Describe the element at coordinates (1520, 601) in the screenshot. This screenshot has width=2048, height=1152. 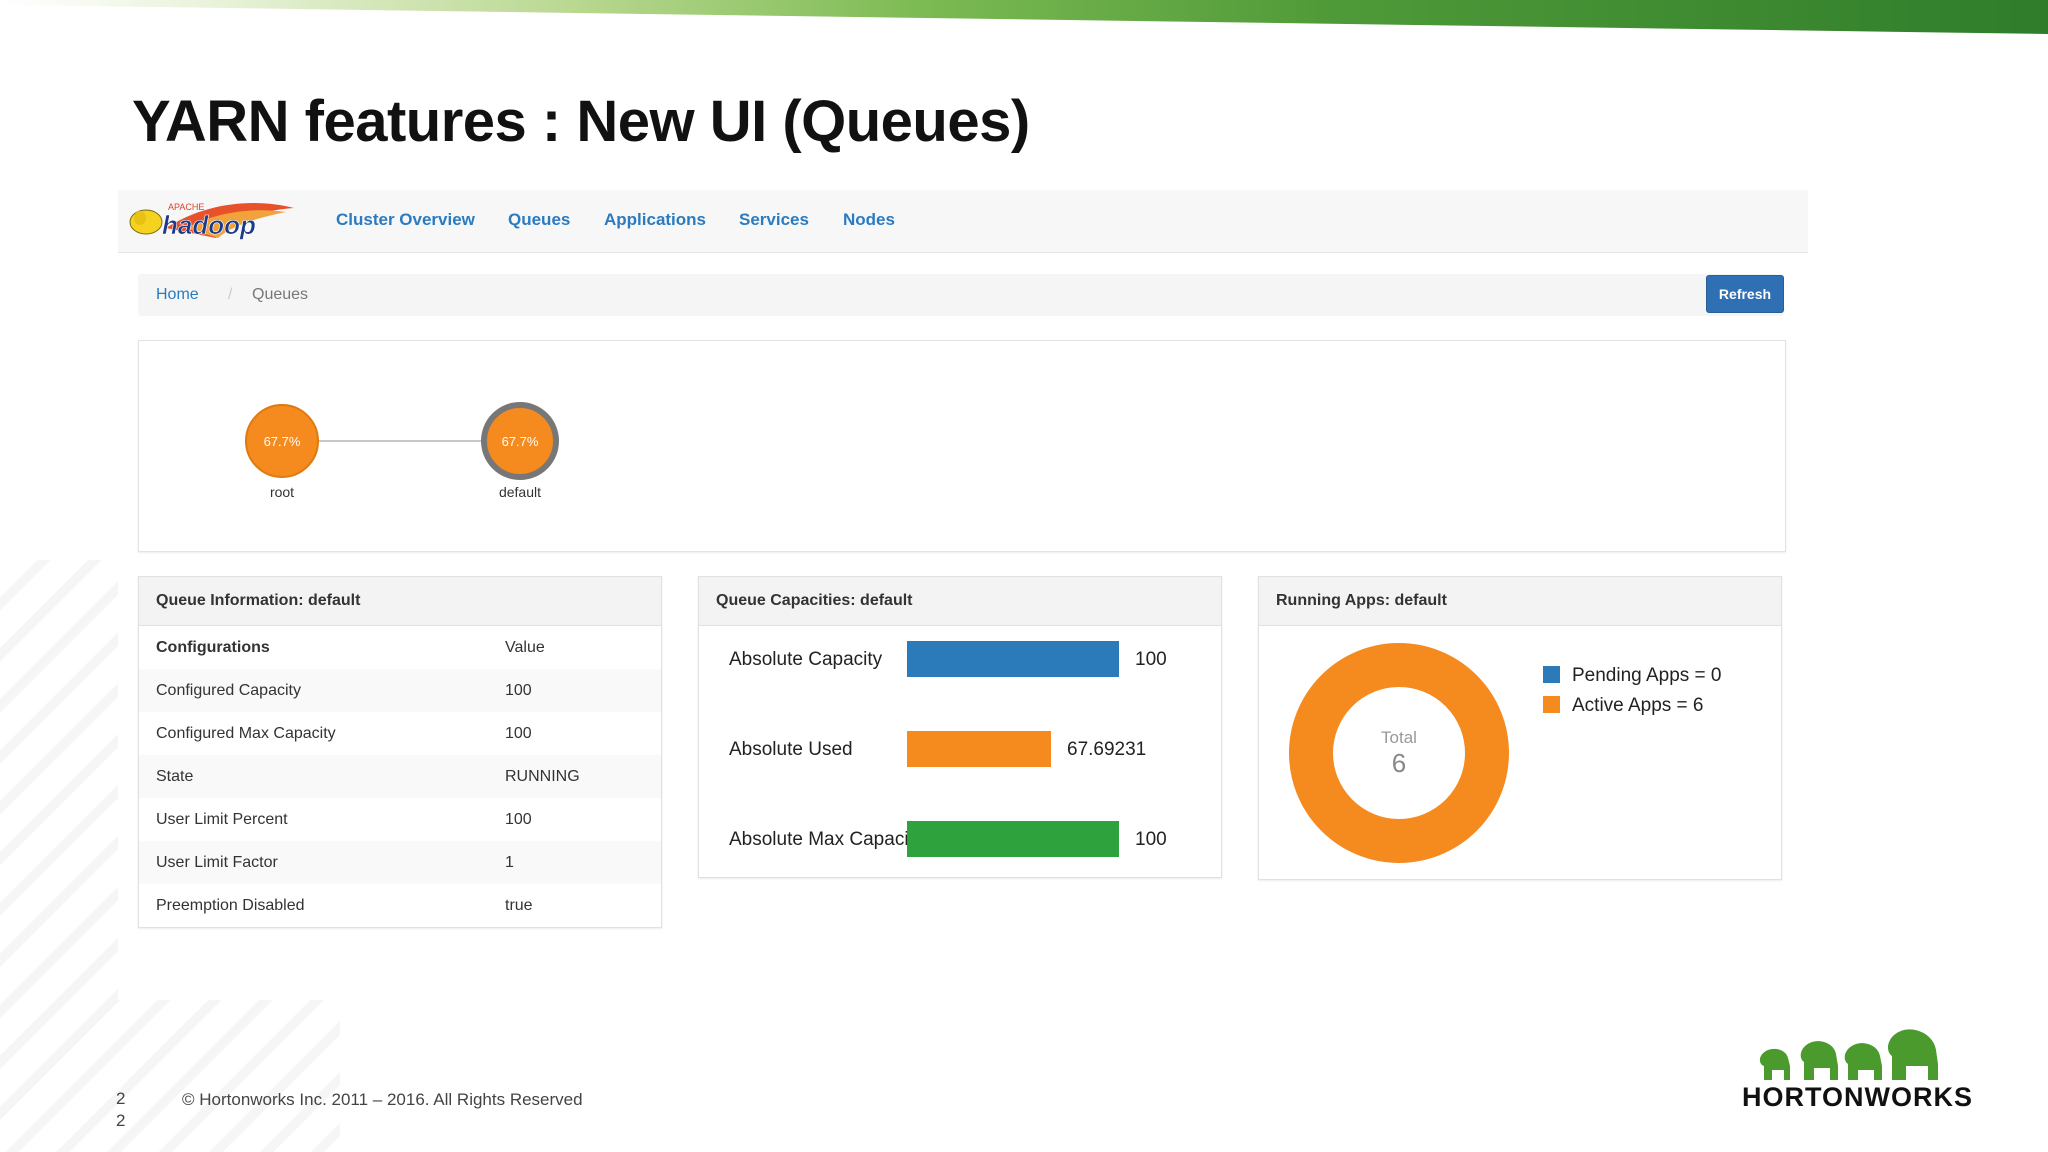
I see `running-apps-title: Running Apps: default` at that location.